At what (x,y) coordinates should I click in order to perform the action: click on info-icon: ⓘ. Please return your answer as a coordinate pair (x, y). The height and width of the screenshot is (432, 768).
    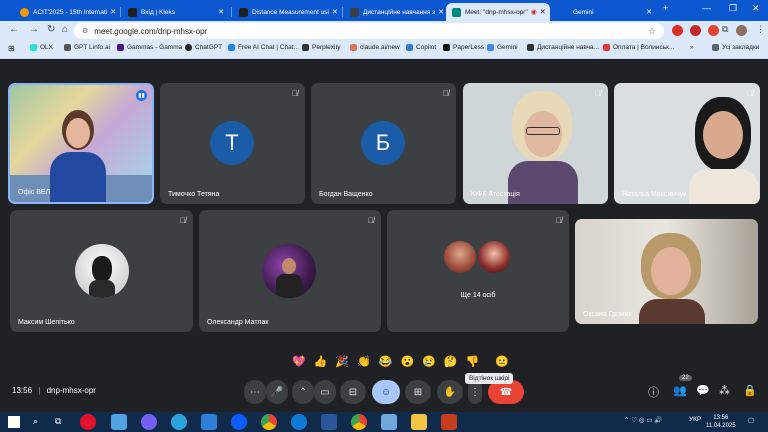
    Looking at the image, I should click on (653, 392).